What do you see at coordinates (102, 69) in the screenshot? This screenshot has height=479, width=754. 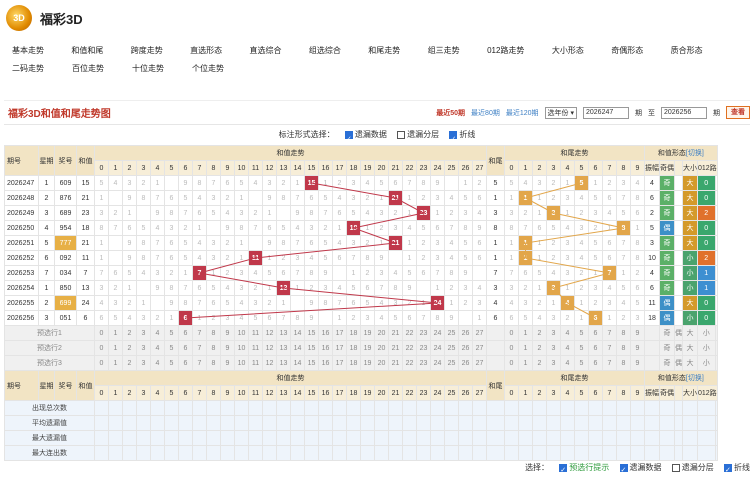 I see `nav-item: 百位走势` at bounding box center [102, 69].